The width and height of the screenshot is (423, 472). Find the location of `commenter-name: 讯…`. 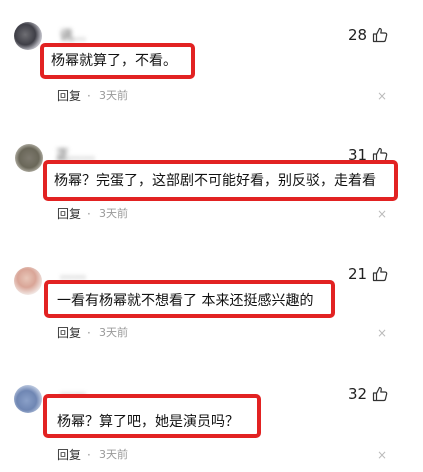

commenter-name: 讯… is located at coordinates (73, 37).